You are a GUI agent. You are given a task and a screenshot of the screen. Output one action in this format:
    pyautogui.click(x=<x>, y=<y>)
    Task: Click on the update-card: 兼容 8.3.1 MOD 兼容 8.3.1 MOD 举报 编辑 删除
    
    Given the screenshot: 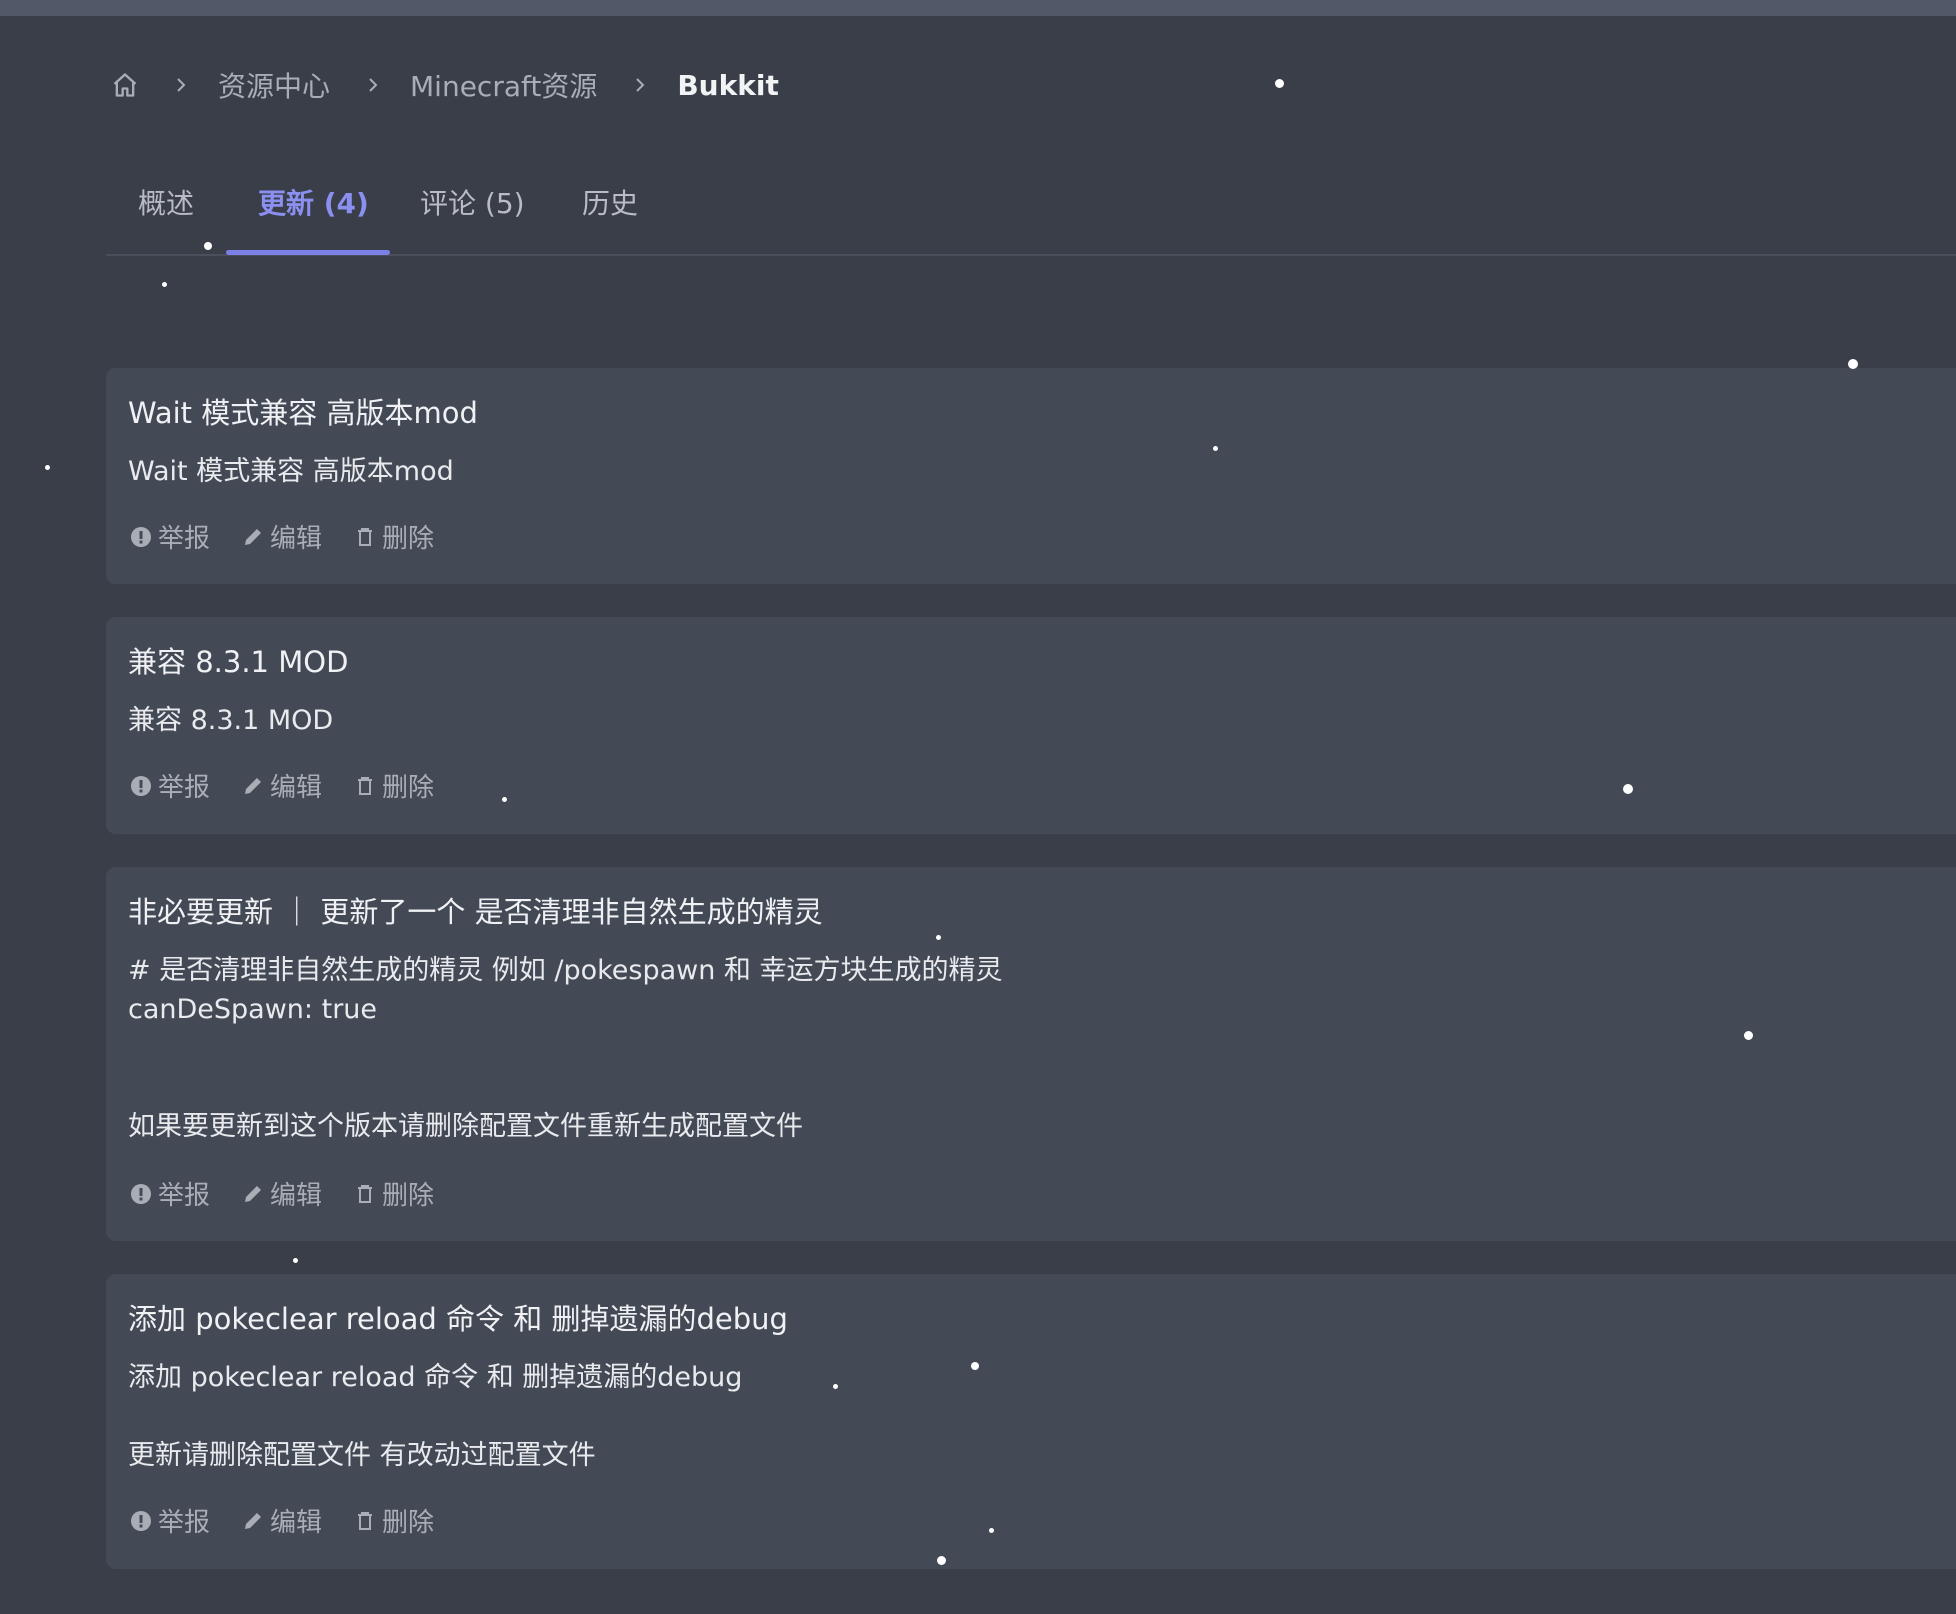 What is the action you would take?
    pyautogui.click(x=1031, y=725)
    